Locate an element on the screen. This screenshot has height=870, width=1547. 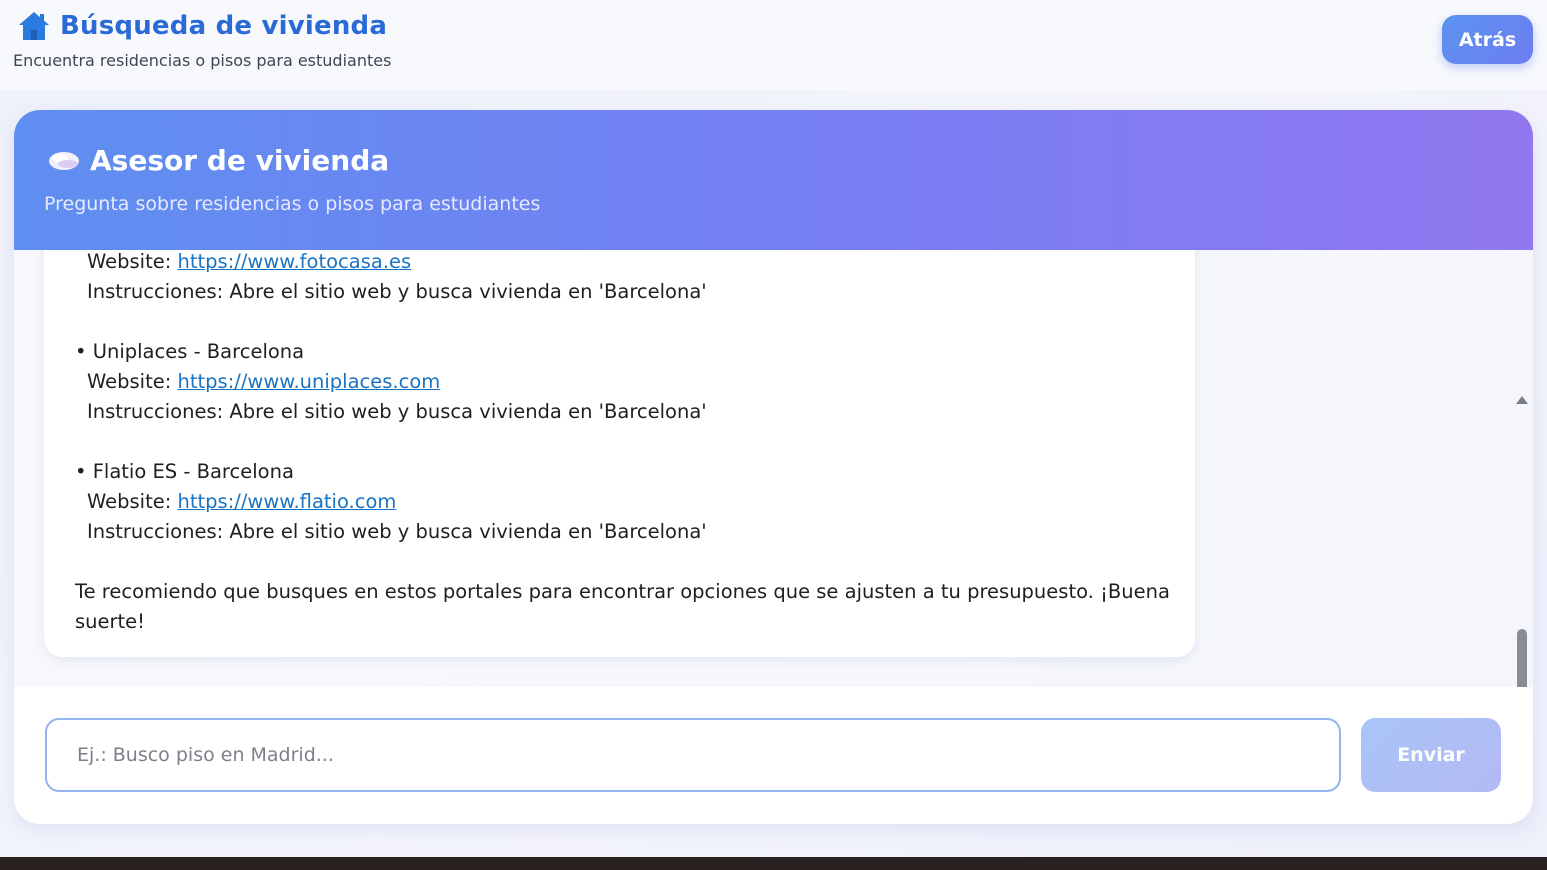
message-line: suerte! is located at coordinates (110, 621).